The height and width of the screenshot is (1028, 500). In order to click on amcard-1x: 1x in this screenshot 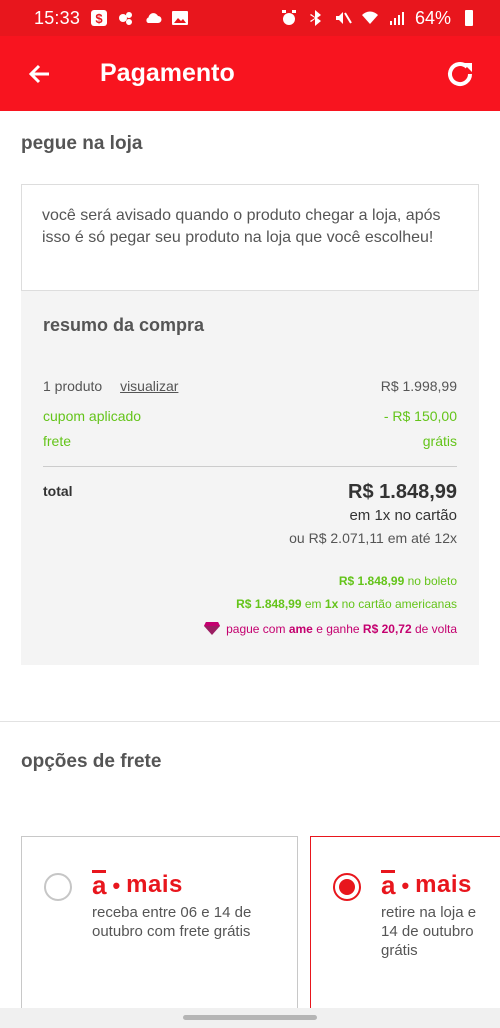, I will do `click(331, 604)`.